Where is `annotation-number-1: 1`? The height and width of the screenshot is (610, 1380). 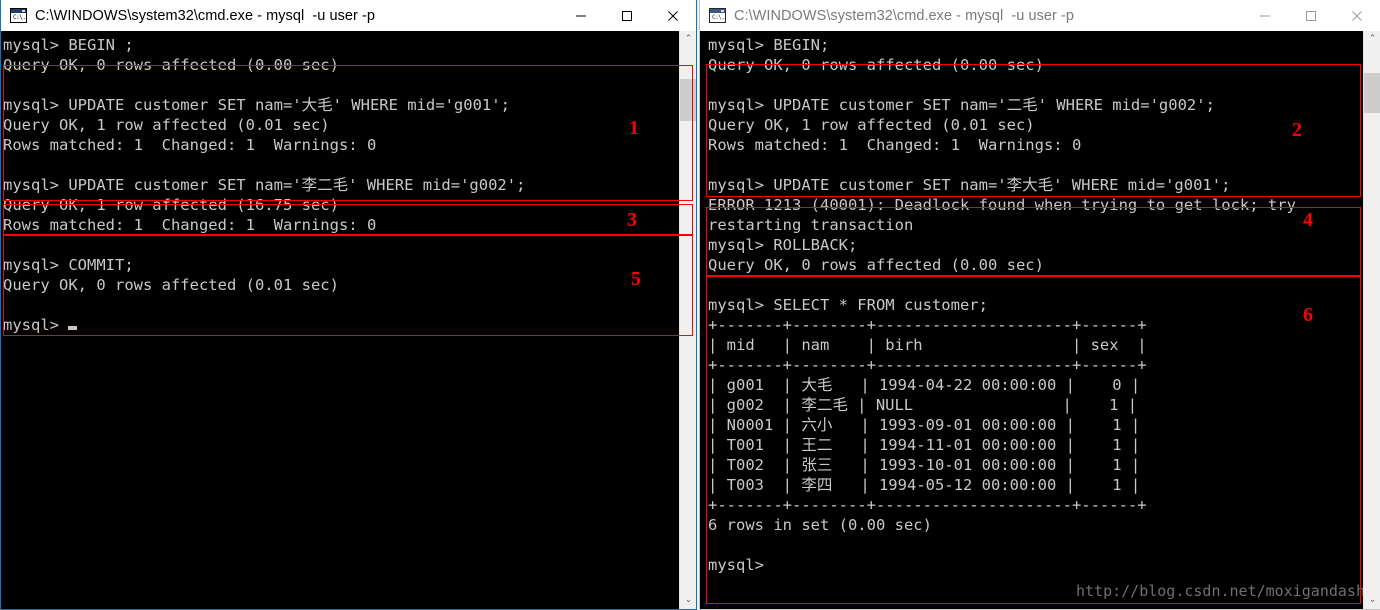
annotation-number-1: 1 is located at coordinates (634, 128).